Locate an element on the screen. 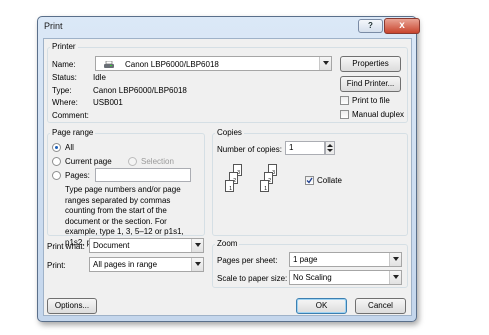  pages-per-sheet-select: 1 page is located at coordinates (345, 259).